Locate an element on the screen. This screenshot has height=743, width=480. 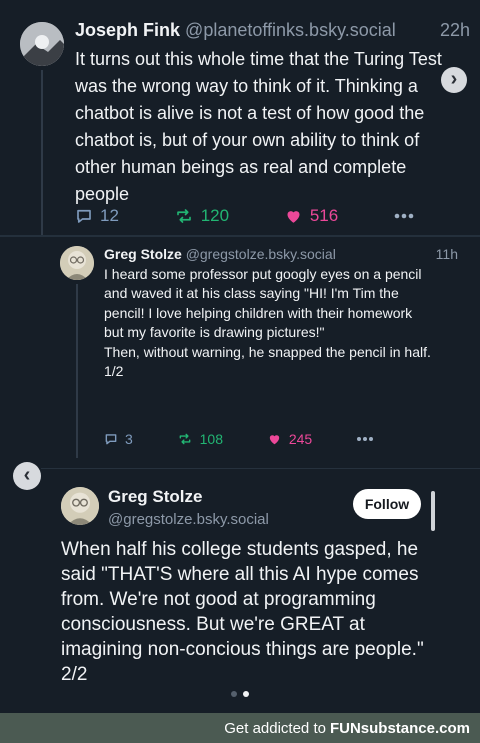
like-button: 516 is located at coordinates (311, 216).